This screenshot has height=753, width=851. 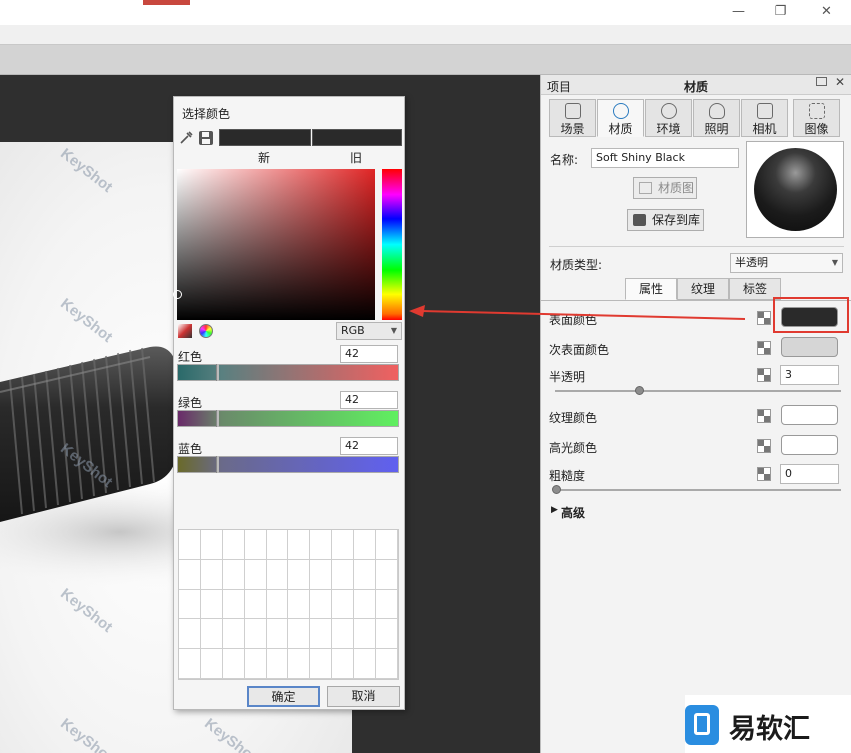 What do you see at coordinates (809, 415) in the screenshot?
I see `texture-color-swatch` at bounding box center [809, 415].